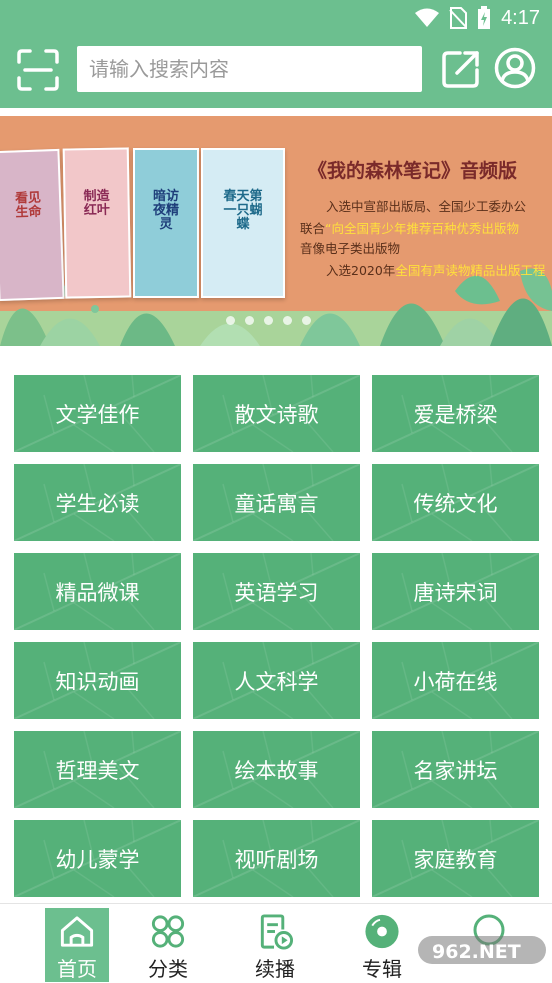  I want to click on svg-text: 乐游网, so click(497, 973).